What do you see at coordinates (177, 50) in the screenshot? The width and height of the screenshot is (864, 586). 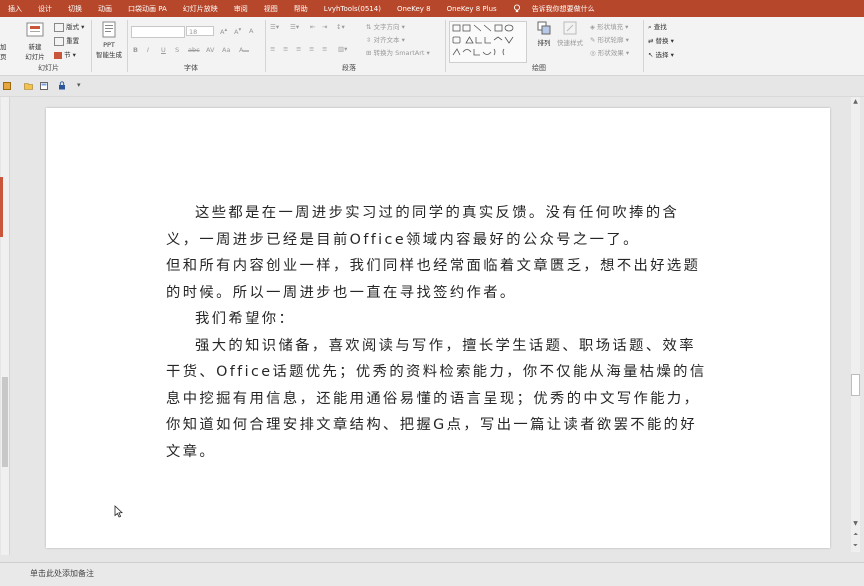 I see `shadow-button: S` at bounding box center [177, 50].